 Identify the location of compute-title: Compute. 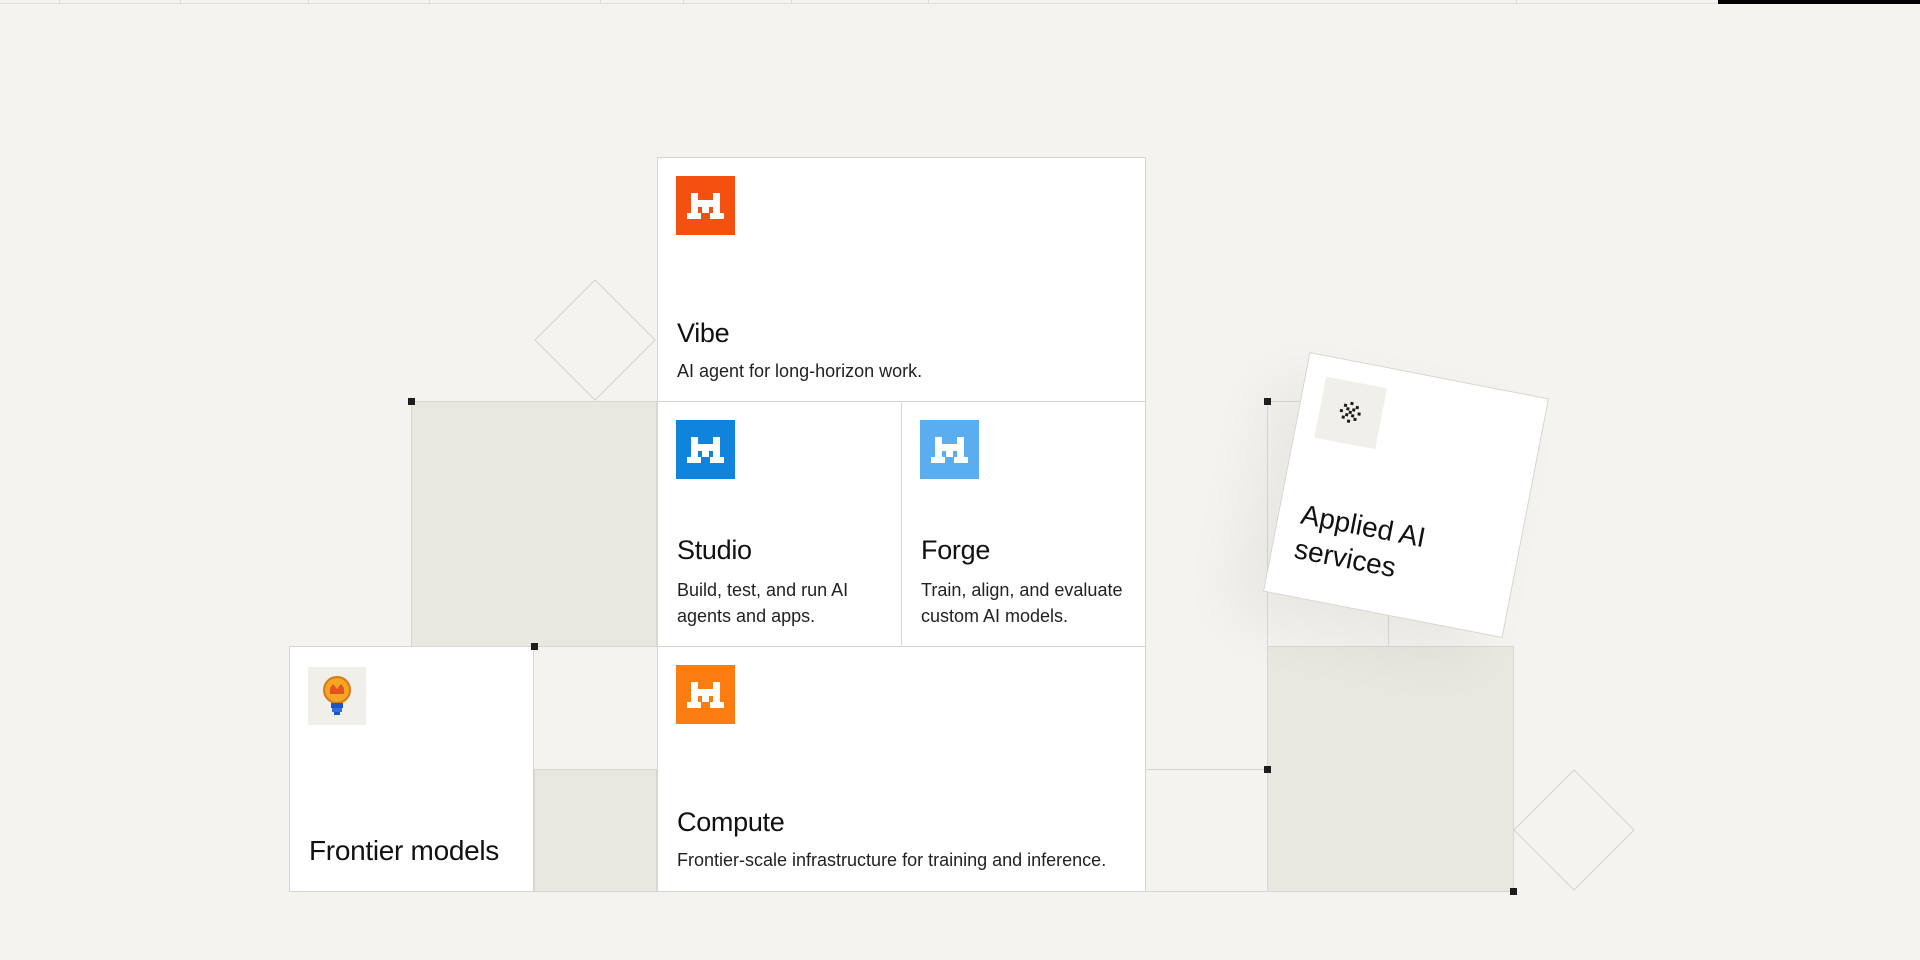
(731, 822).